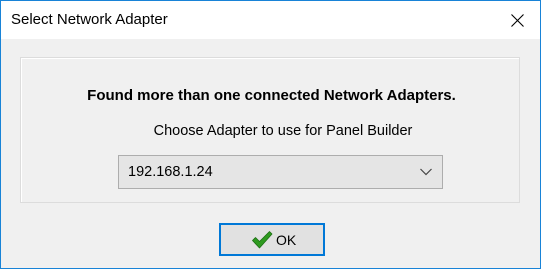 The image size is (541, 269). I want to click on close-icon, so click(517, 20).